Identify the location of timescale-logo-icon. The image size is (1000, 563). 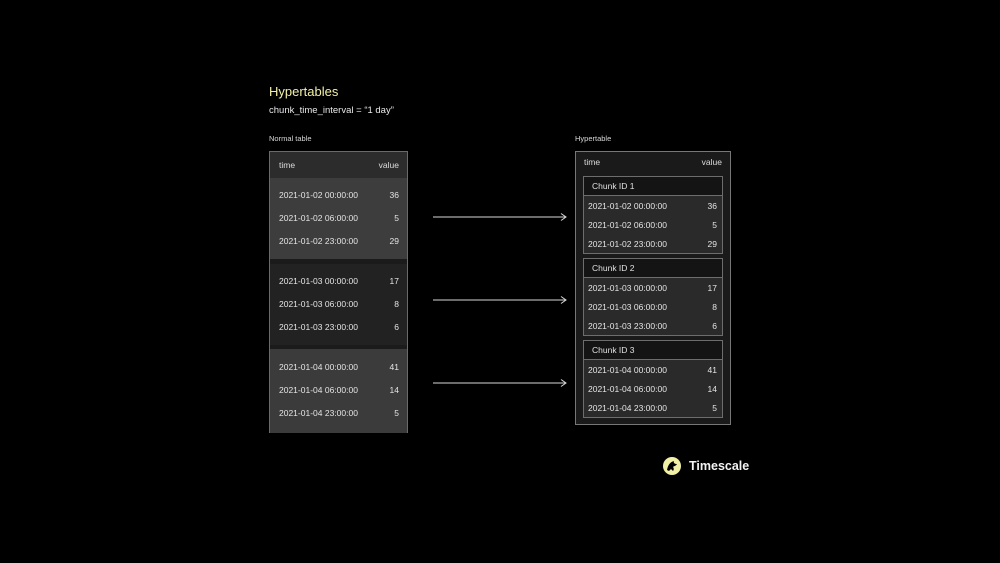
(672, 466).